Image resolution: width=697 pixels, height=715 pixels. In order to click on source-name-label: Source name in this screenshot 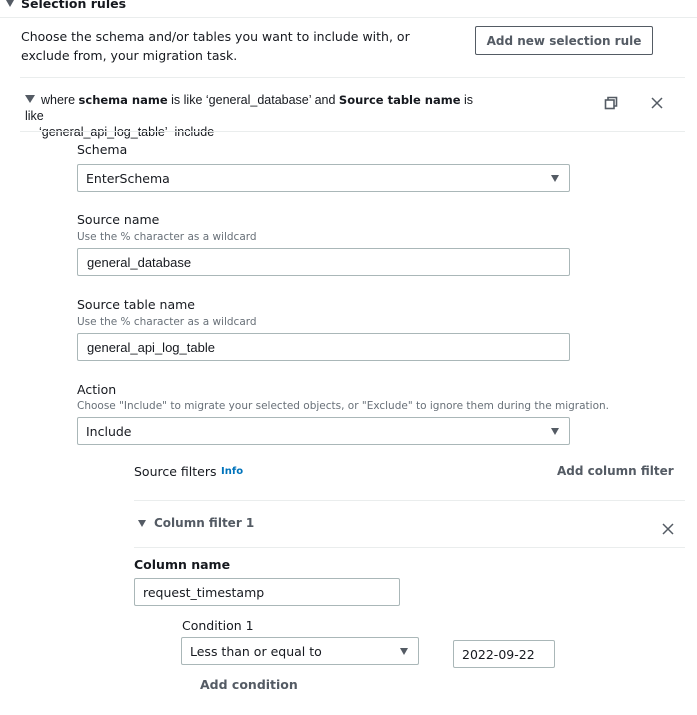, I will do `click(118, 219)`.